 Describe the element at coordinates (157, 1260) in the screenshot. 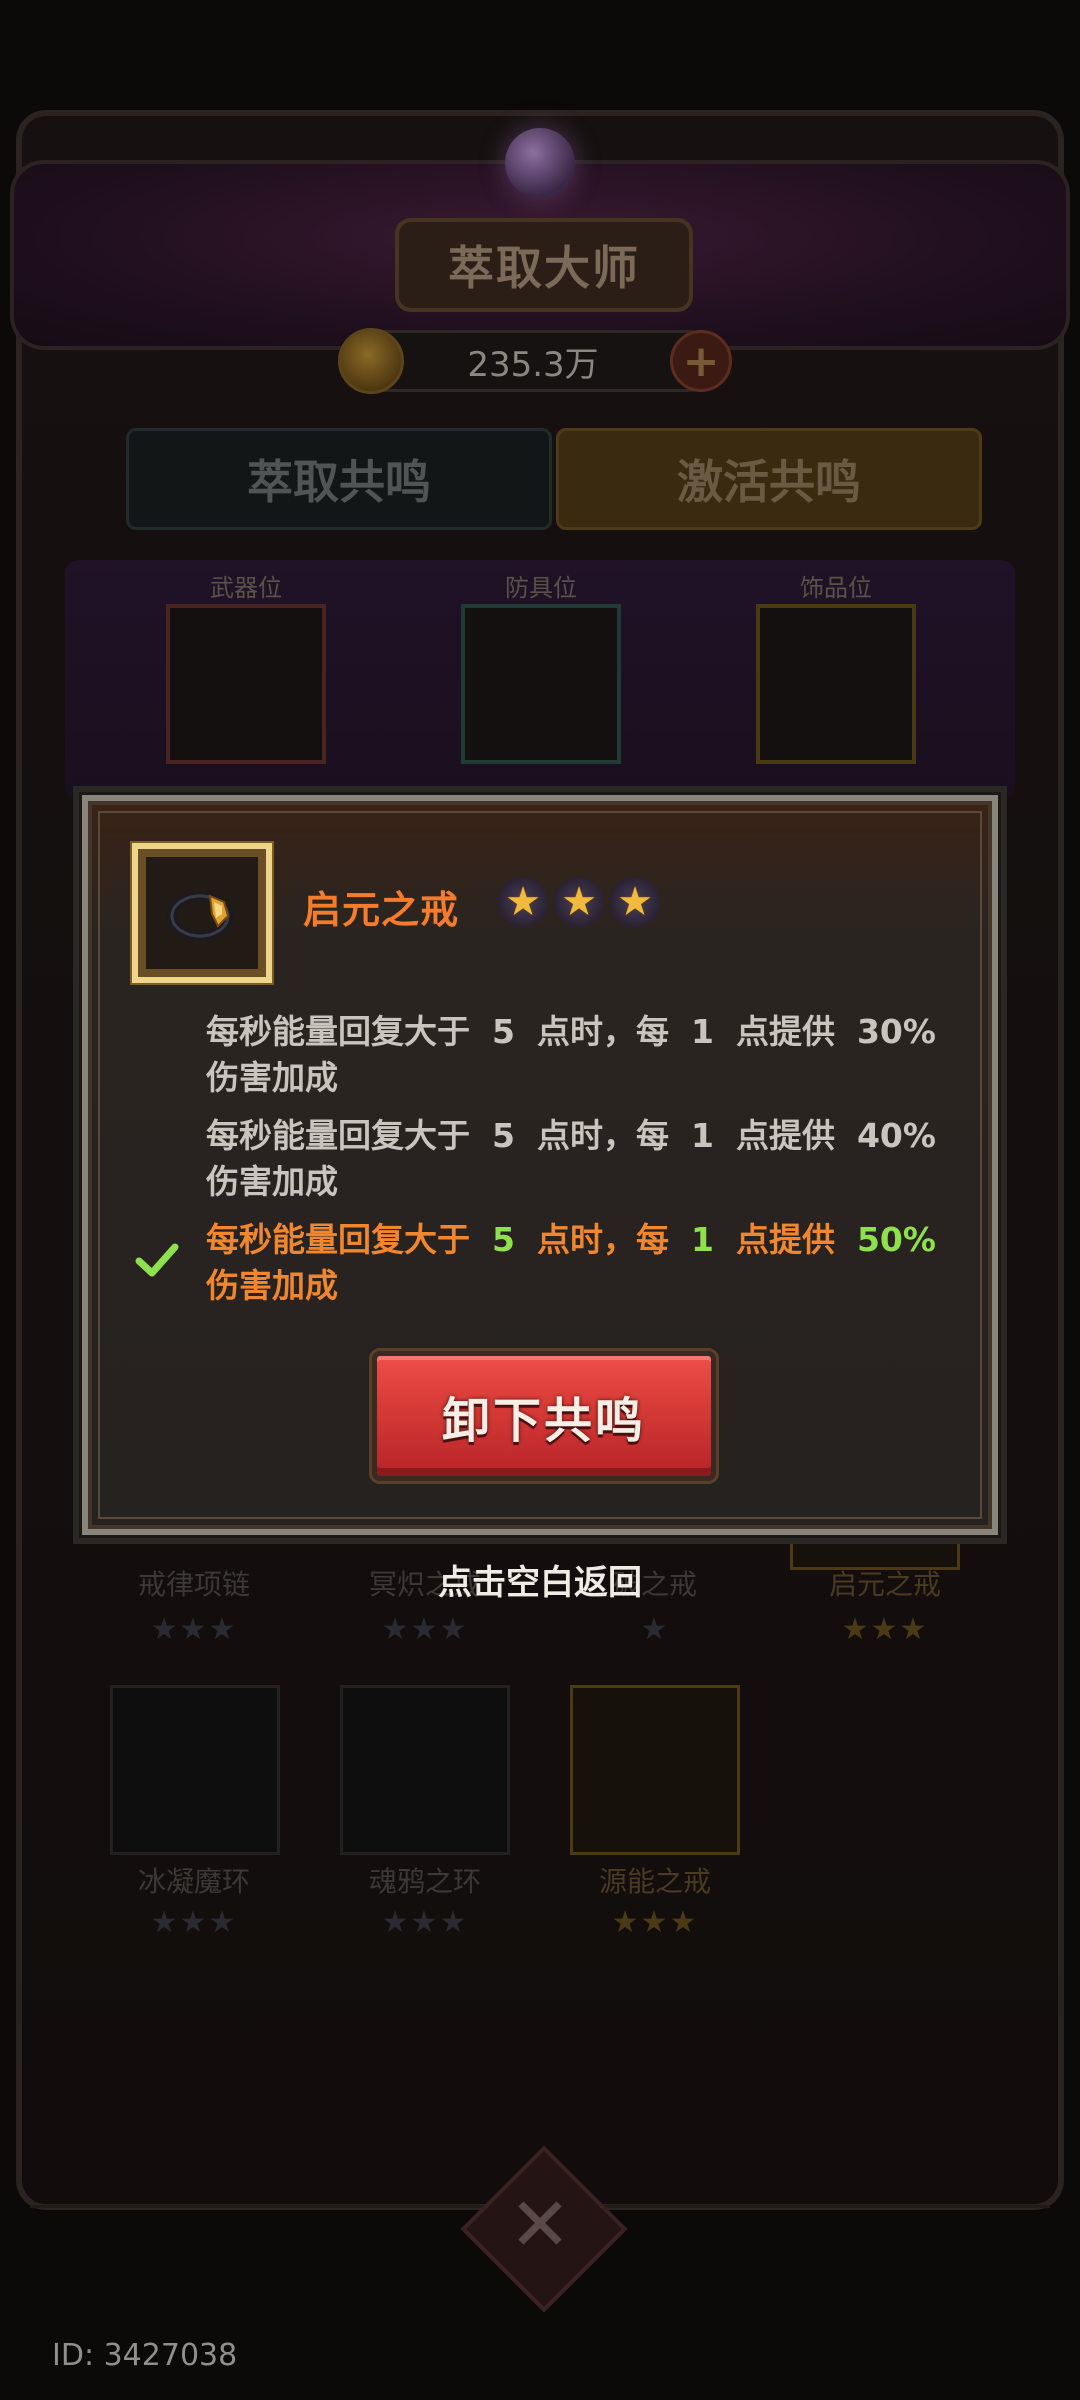

I see `check-icon` at that location.